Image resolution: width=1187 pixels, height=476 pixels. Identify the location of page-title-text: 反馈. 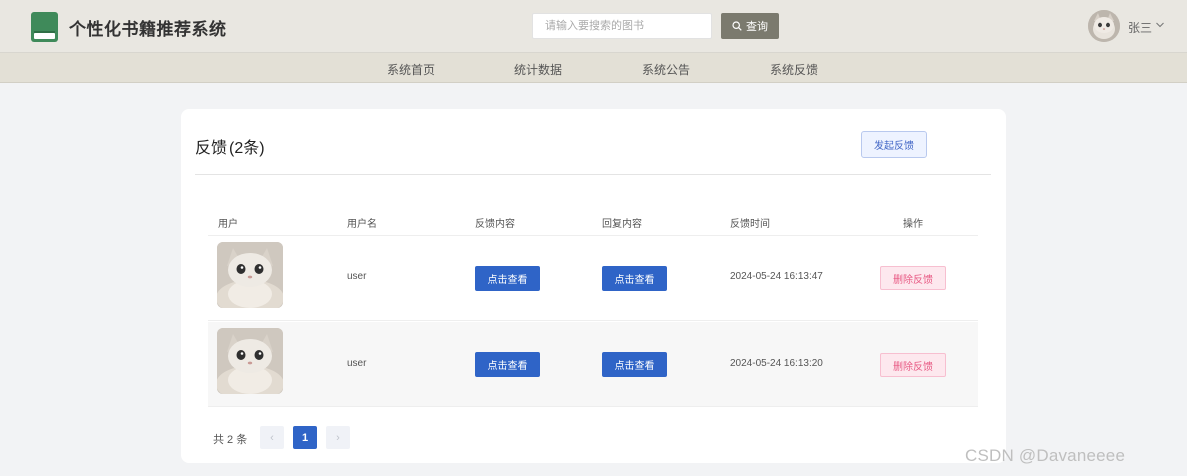
(211, 148).